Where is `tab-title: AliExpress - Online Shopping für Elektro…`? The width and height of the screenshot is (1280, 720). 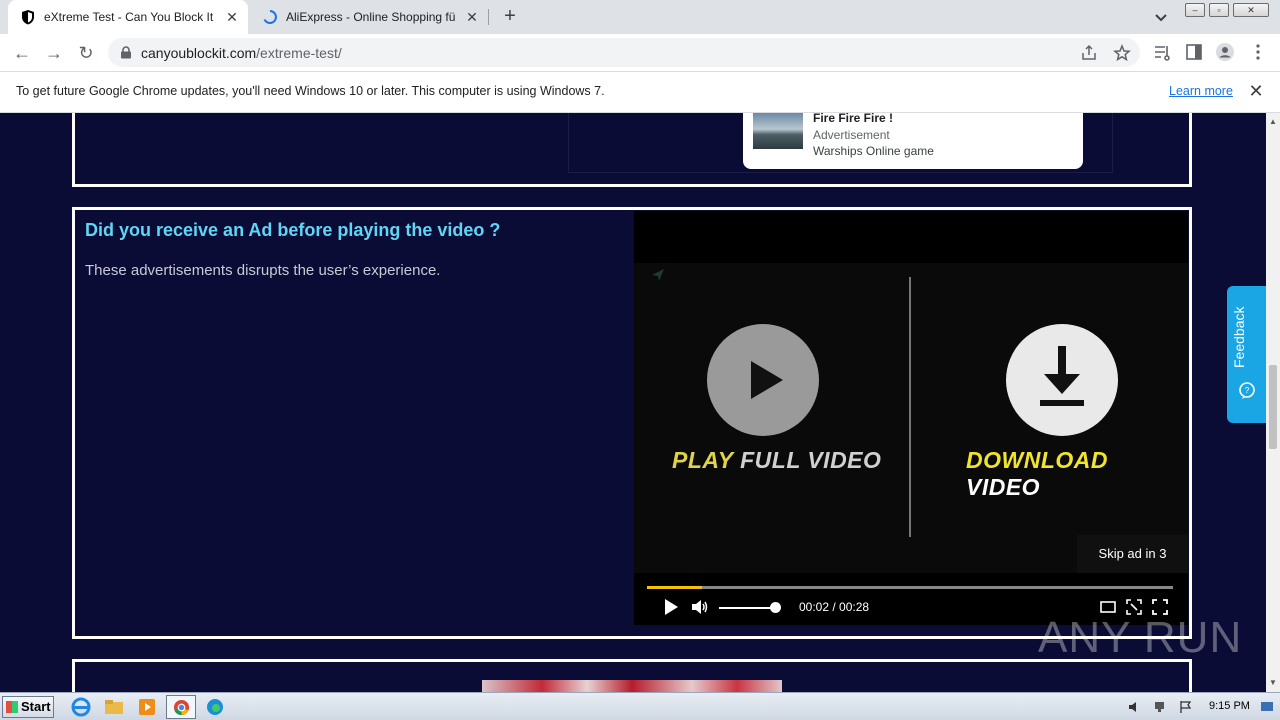
tab-title: AliExpress - Online Shopping für Elektro… is located at coordinates (371, 17).